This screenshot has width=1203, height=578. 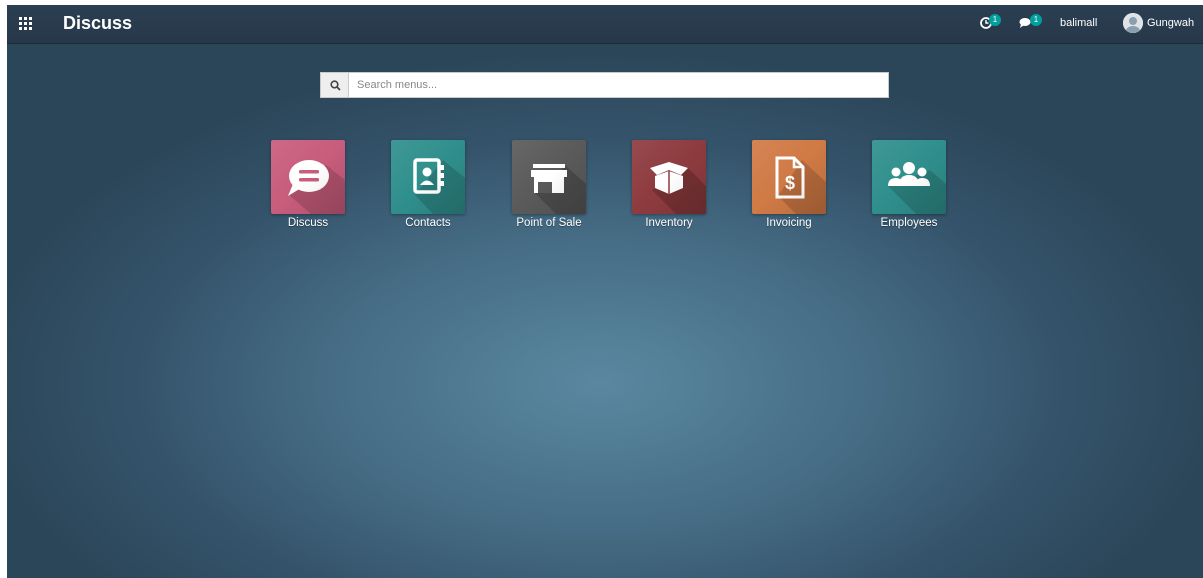 I want to click on app-invoicing: $ Invoicing, so click(x=789, y=184).